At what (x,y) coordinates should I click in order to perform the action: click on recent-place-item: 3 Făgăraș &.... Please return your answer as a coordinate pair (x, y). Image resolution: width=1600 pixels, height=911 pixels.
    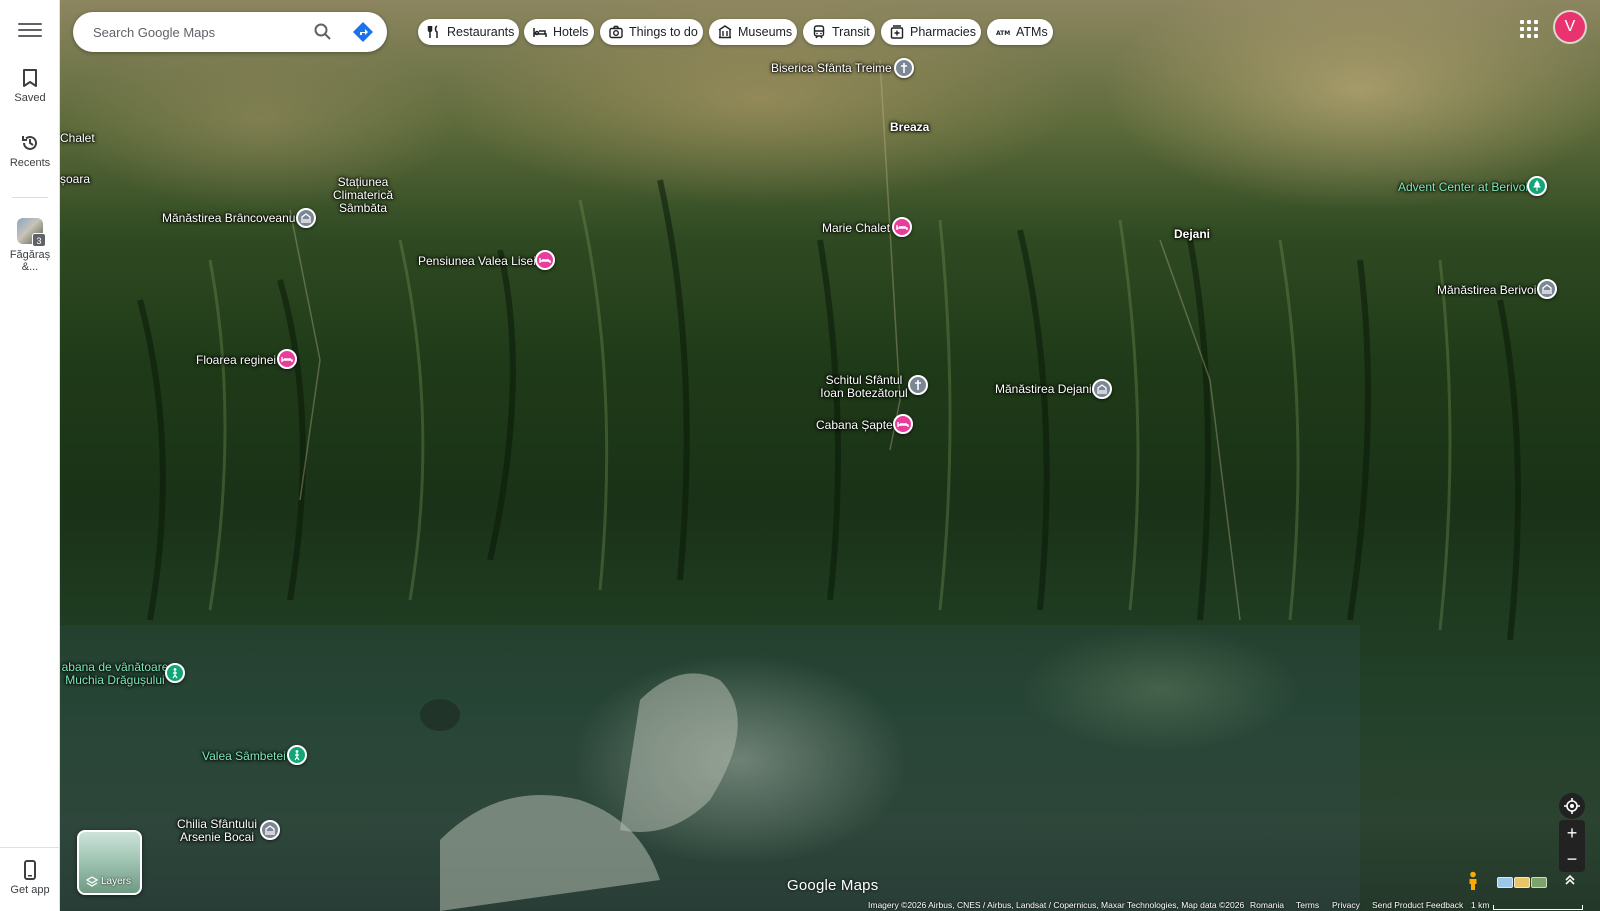
    Looking at the image, I should click on (30, 245).